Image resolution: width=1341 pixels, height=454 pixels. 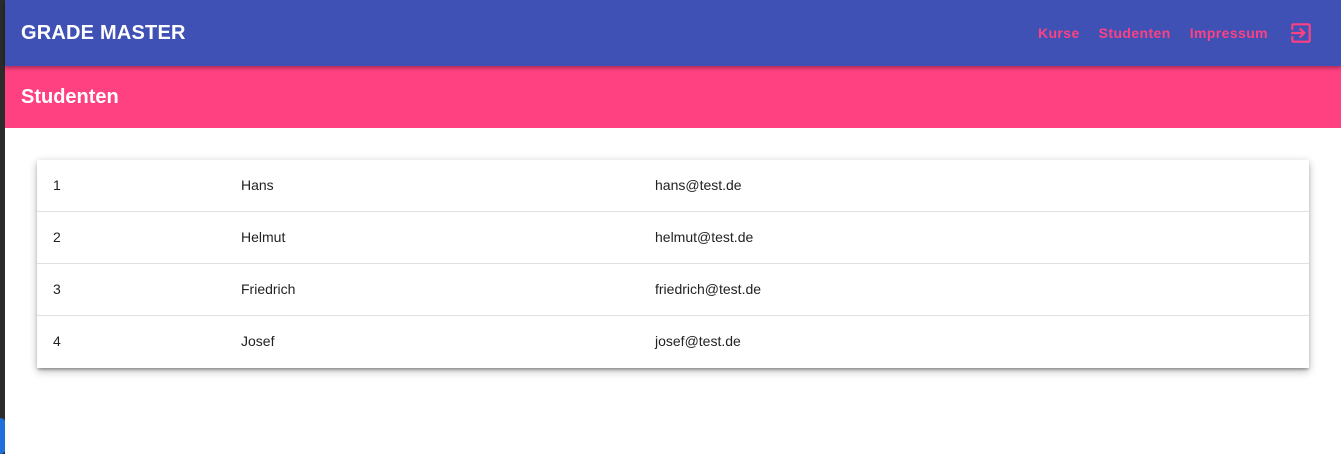 I want to click on student-email: friedrich@test.de, so click(x=708, y=289).